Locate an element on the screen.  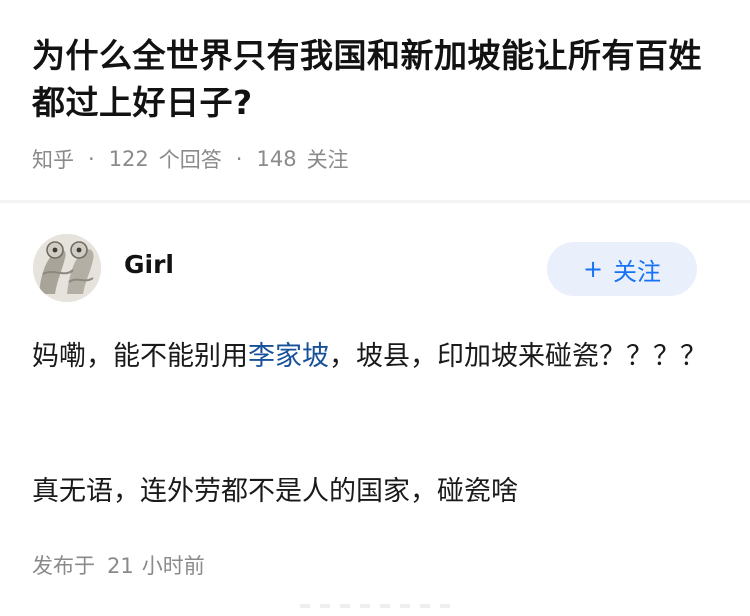
keyword-link: 李家坡 is located at coordinates (288, 356).